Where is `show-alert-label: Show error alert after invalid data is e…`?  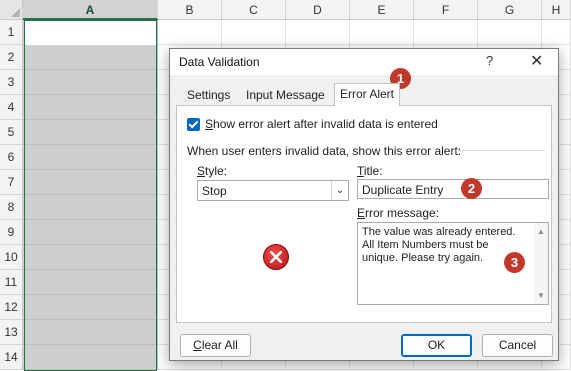 show-alert-label: Show error alert after invalid data is e… is located at coordinates (321, 124).